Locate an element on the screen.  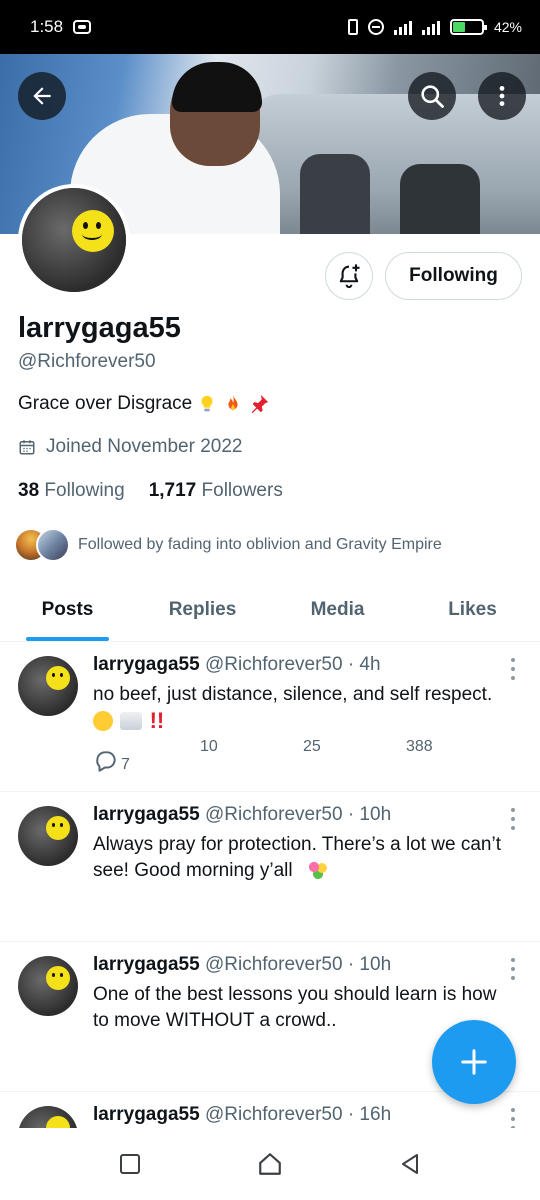
following-count-link: 38 Following is located at coordinates (71, 491).